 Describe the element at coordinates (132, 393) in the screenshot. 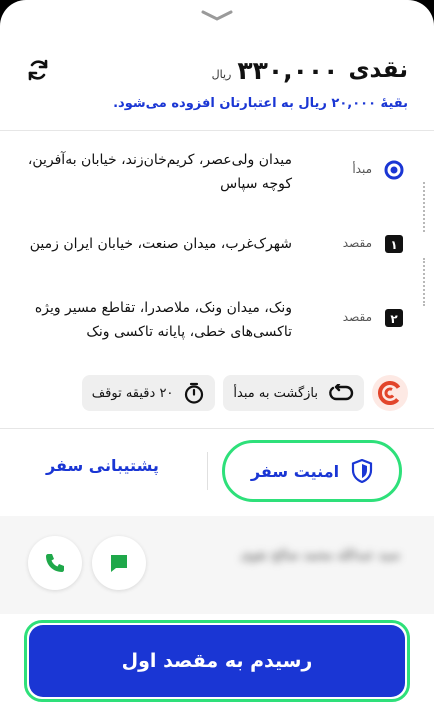

I see `wait-time-label: ۲۰ دقیقه توقف` at that location.